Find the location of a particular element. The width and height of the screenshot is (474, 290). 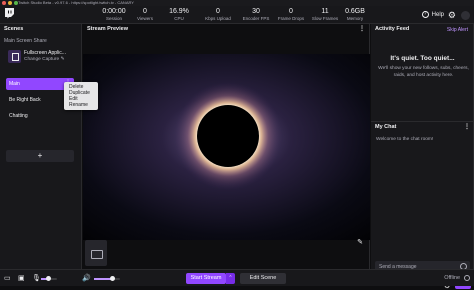

status-indicator-icon is located at coordinates (467, 278).